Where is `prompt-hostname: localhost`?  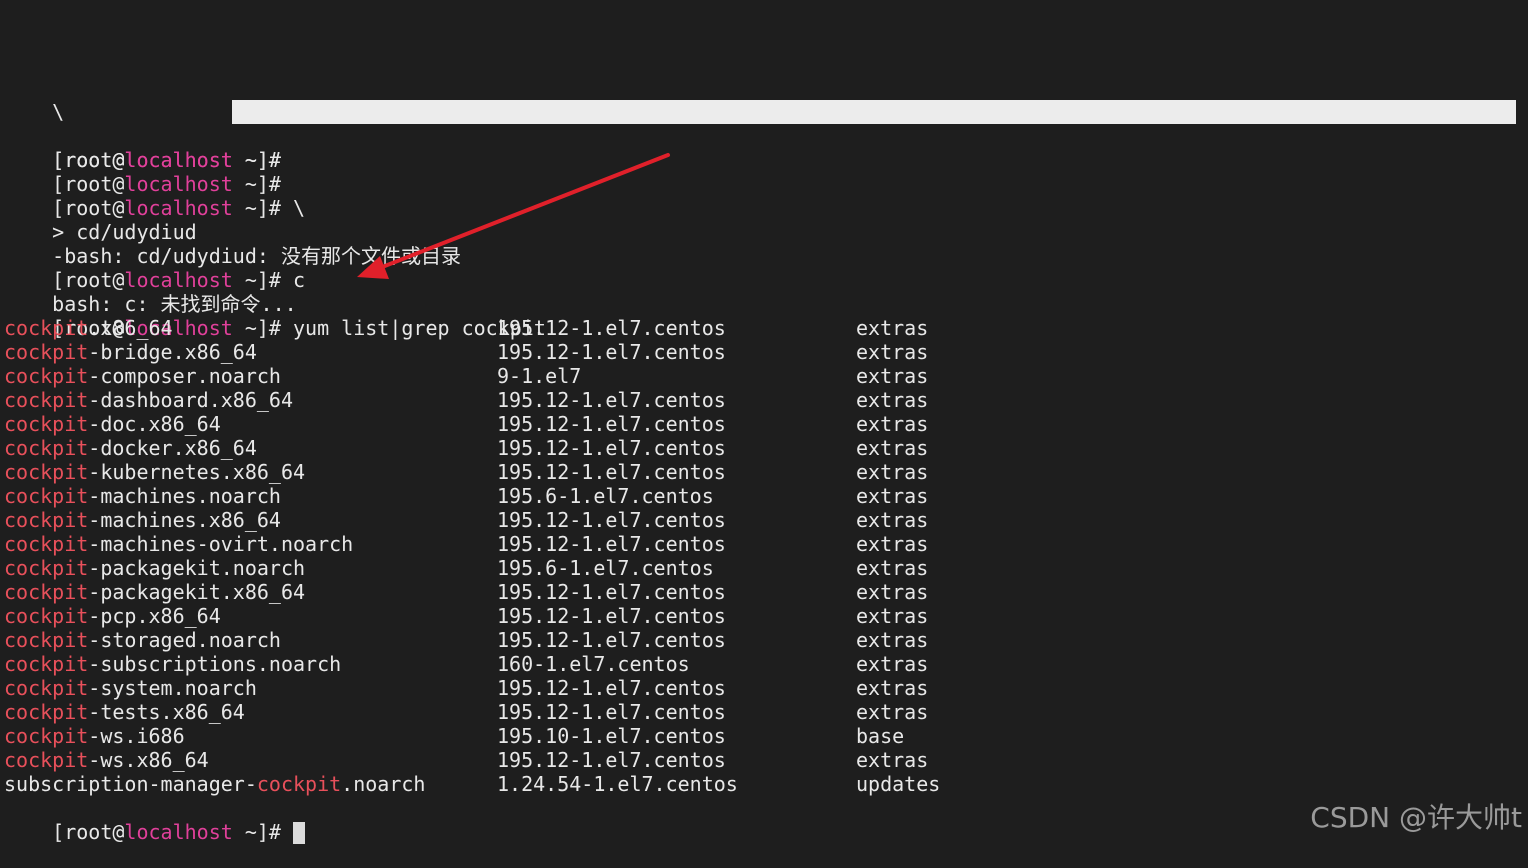
prompt-hostname: localhost is located at coordinates (178, 832).